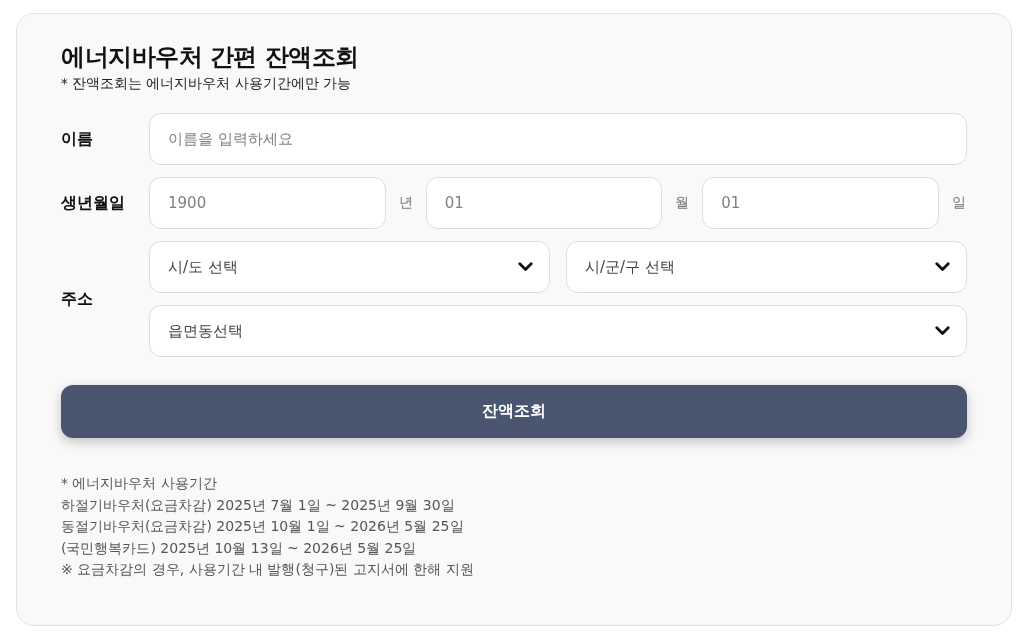 The height and width of the screenshot is (641, 1031). Describe the element at coordinates (267, 569) in the screenshot. I see `usage-period-note: ※ 요금차감의 경우, 사용기간 내 발행(청구)된 고지서에 한해 지원` at that location.